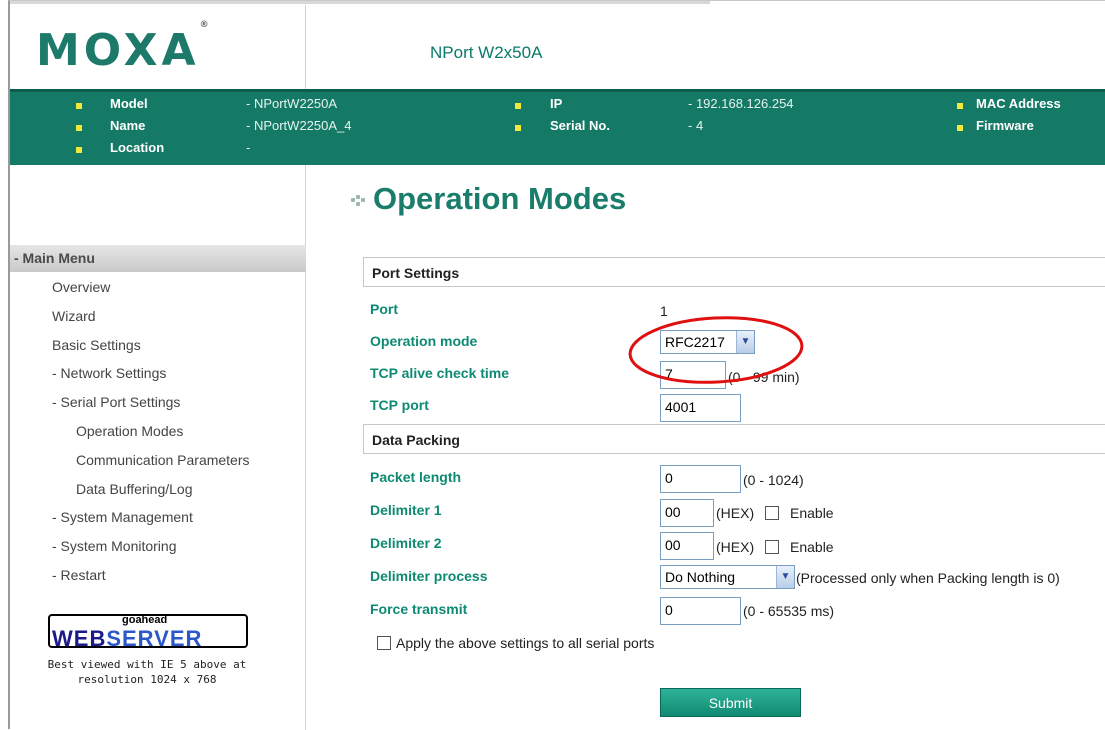  I want to click on delimiter-process-select: Do Nothing ▼, so click(727, 577).